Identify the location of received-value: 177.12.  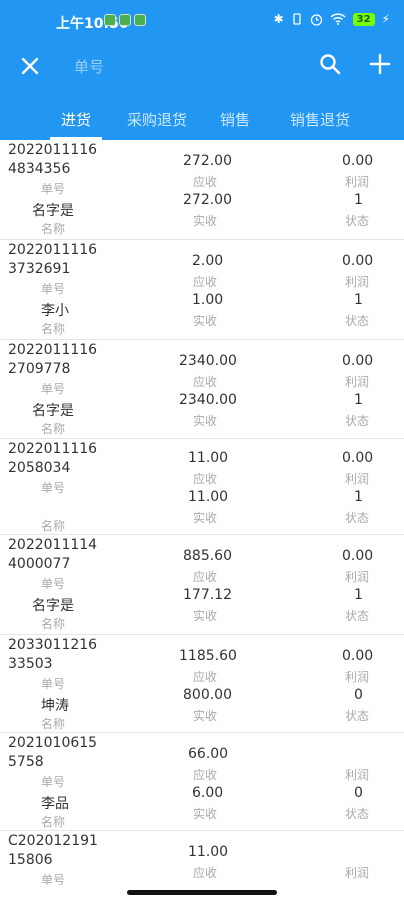
(207, 595).